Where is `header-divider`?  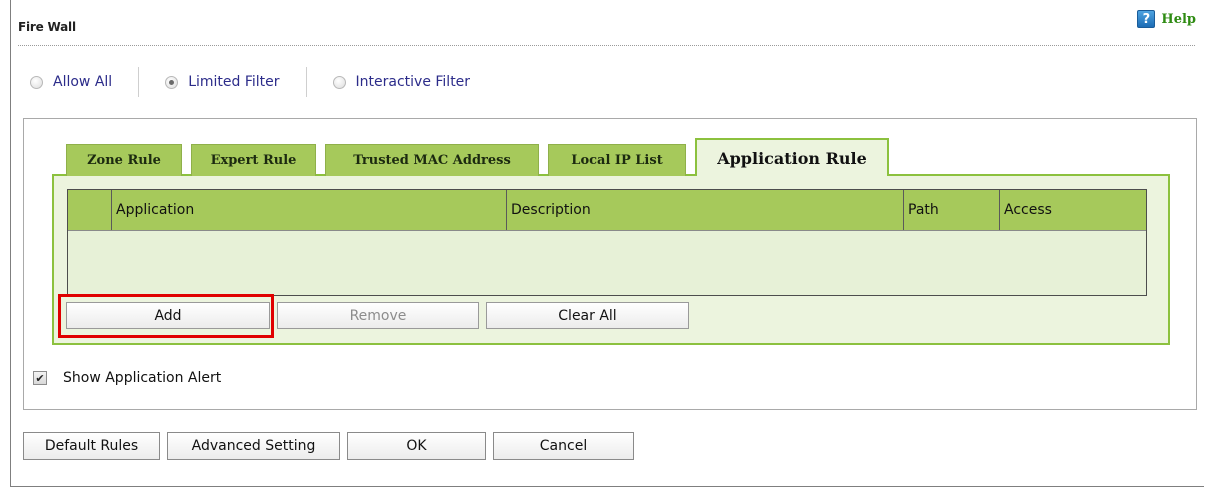
header-divider is located at coordinates (606, 45).